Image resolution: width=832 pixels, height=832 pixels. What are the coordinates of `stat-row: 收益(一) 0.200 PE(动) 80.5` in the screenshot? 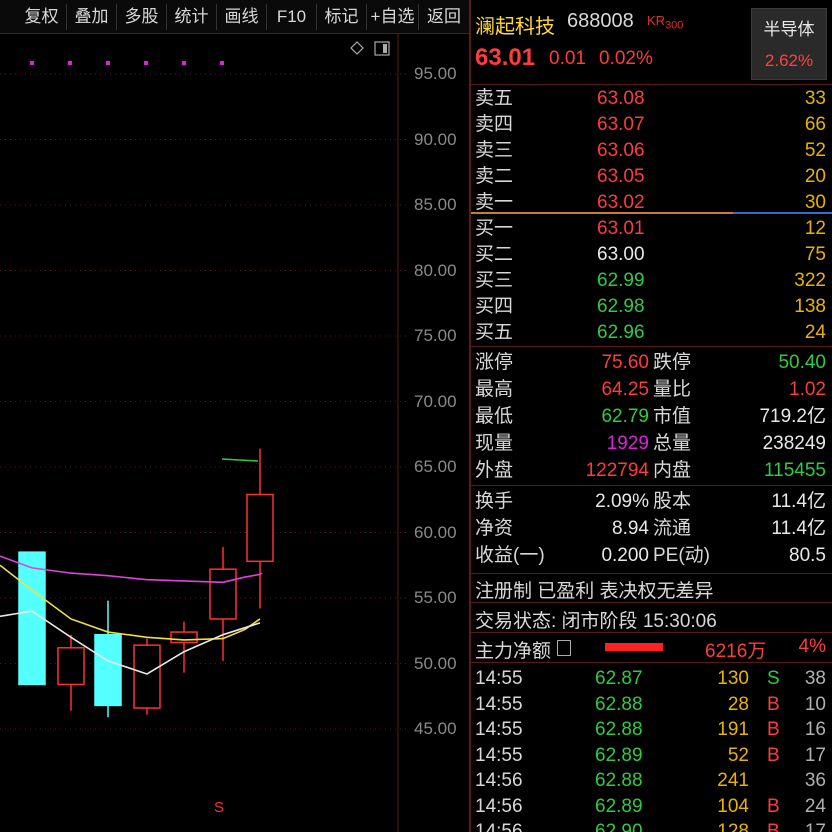 It's located at (651, 555).